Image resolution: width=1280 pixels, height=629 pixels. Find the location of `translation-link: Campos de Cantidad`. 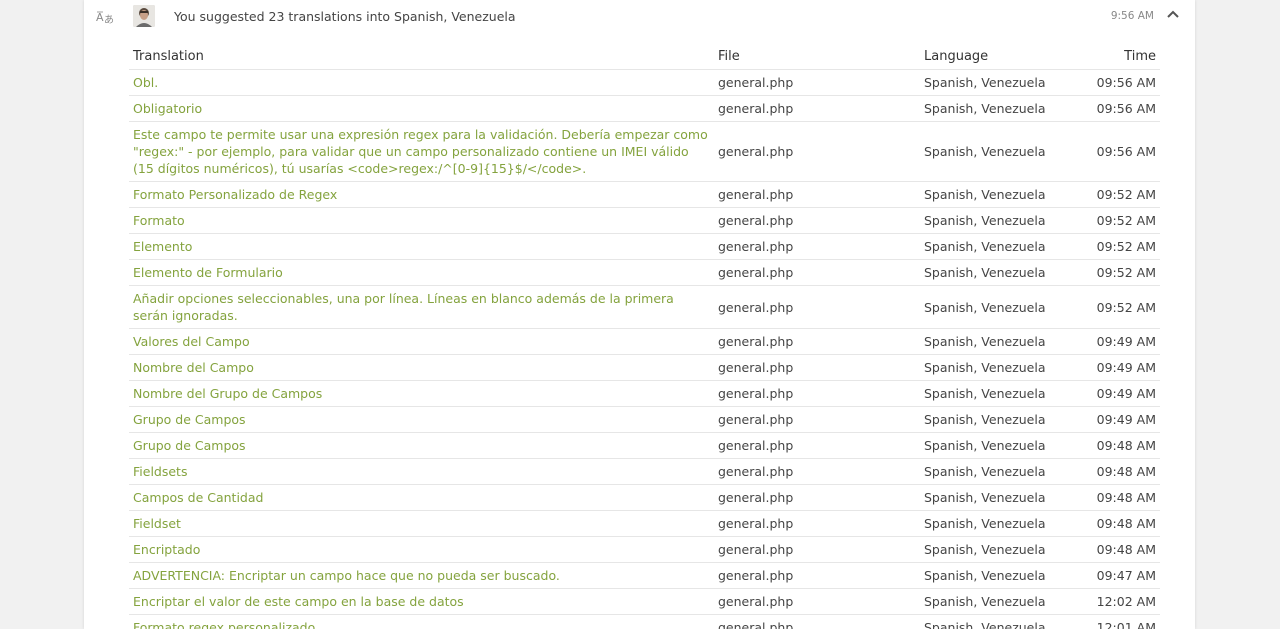

translation-link: Campos de Cantidad is located at coordinates (198, 497).